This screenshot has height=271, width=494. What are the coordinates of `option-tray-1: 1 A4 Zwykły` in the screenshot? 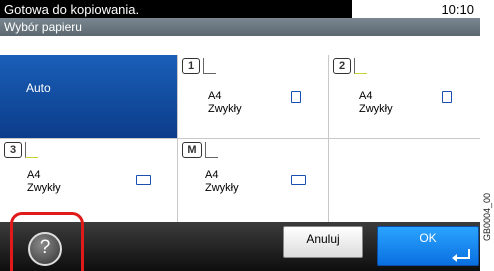 It's located at (253, 96).